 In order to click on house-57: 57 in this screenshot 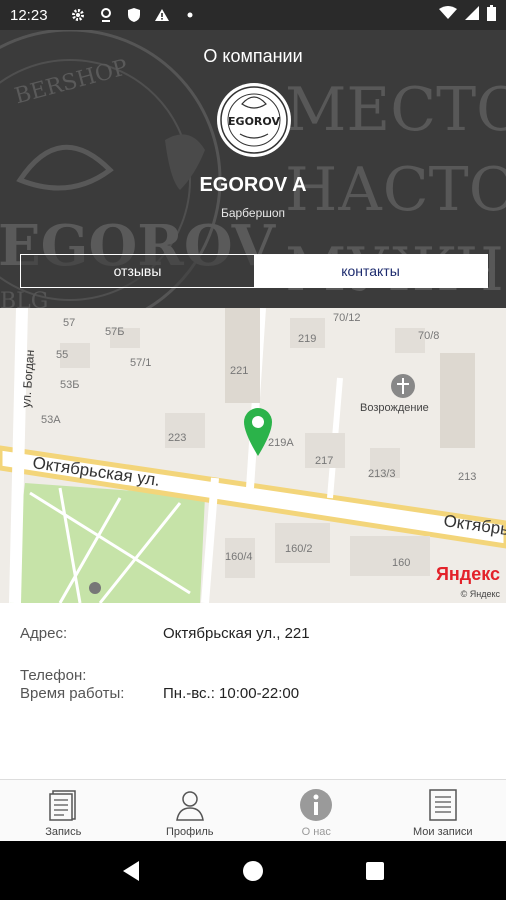, I will do `click(69, 323)`.